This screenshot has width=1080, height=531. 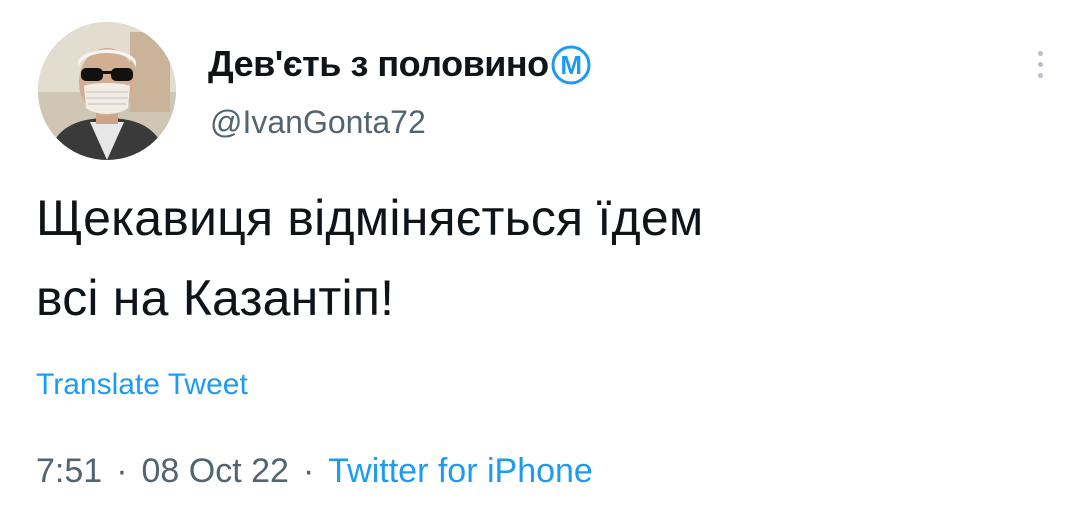 I want to click on avatar-image, so click(x=107, y=91).